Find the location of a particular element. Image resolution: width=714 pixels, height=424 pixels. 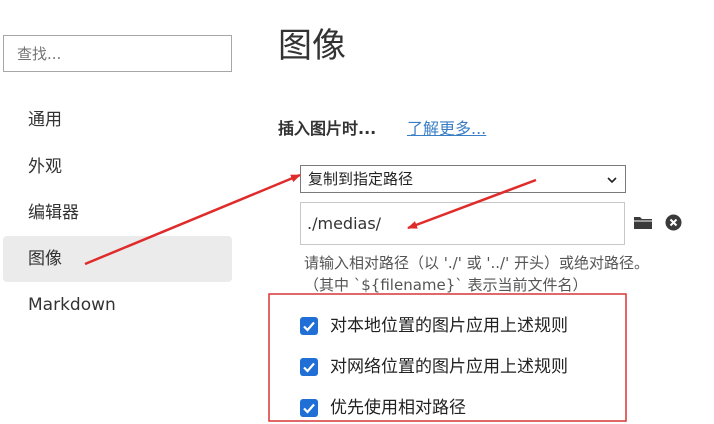

sidebar-item-label: Markdown is located at coordinates (72, 305).